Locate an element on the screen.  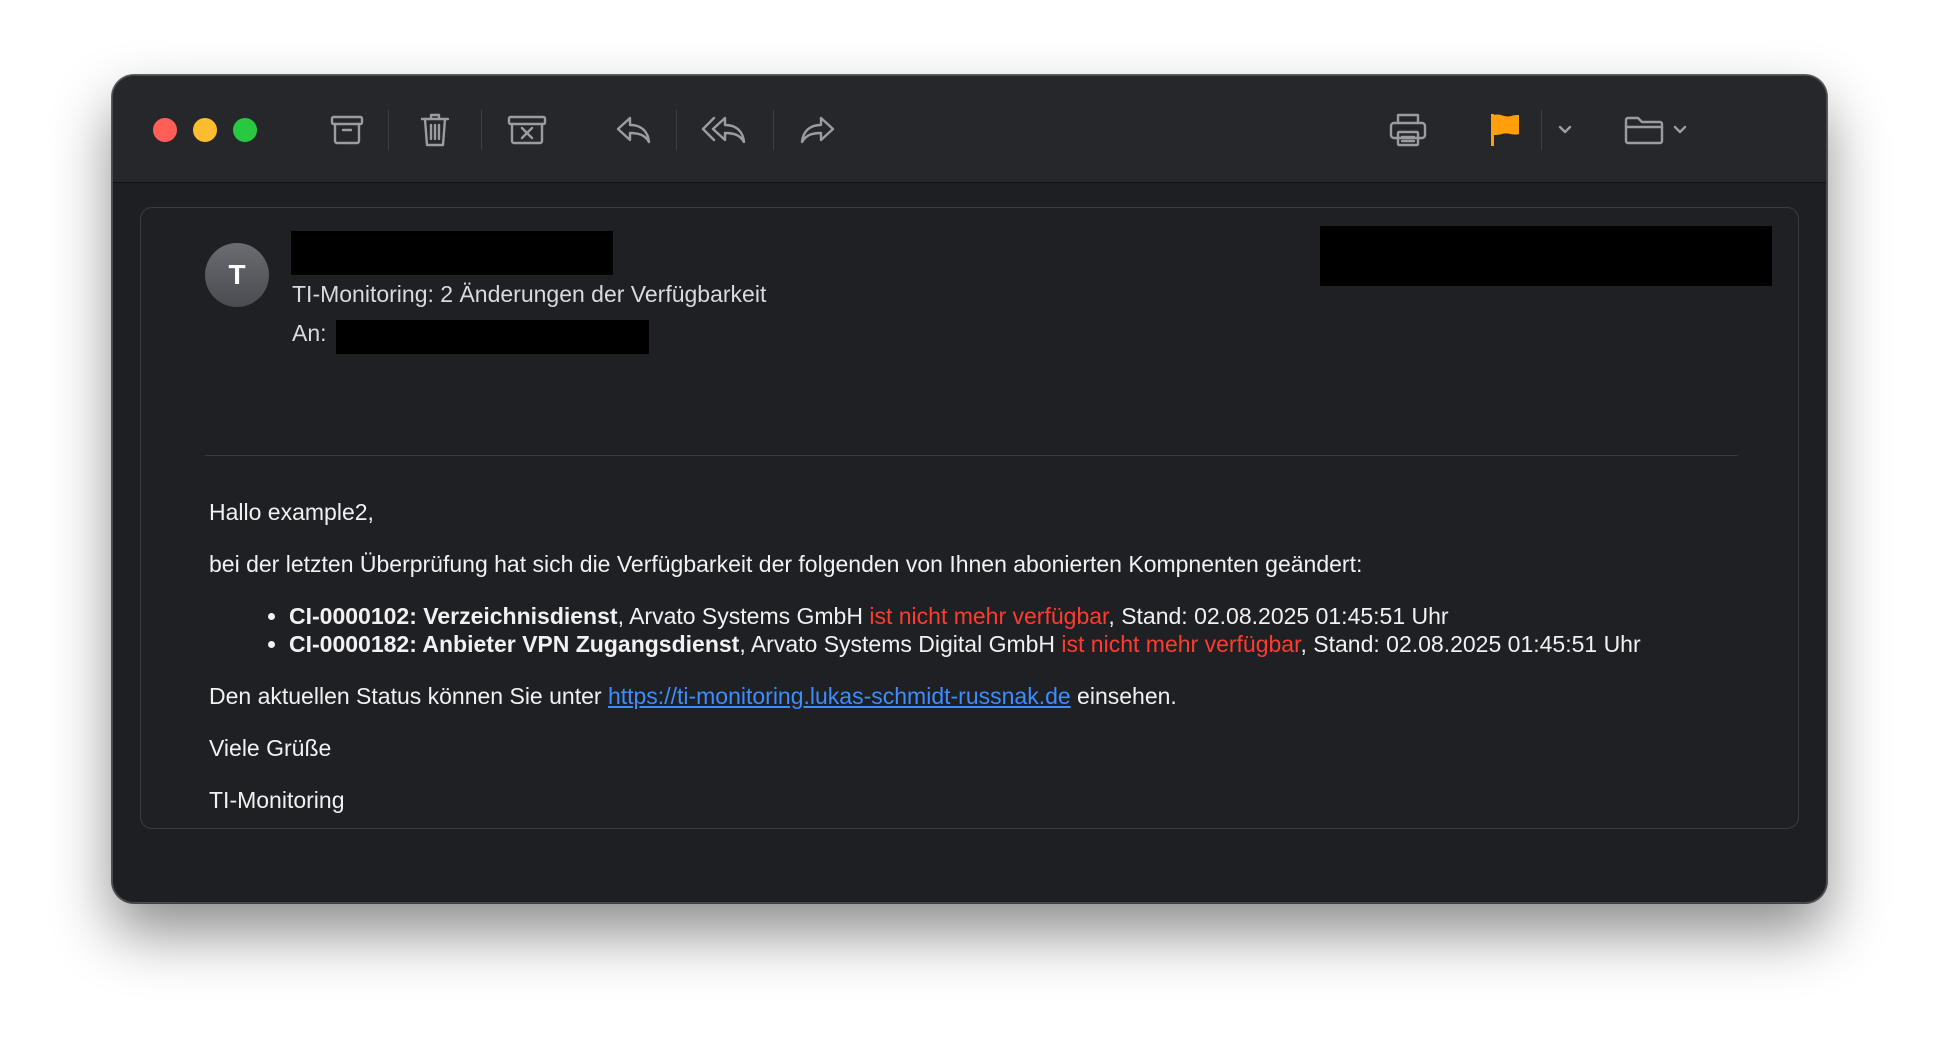
component-name: CI-0000182: Anbieter VPN Zugangsdienst is located at coordinates (514, 644).